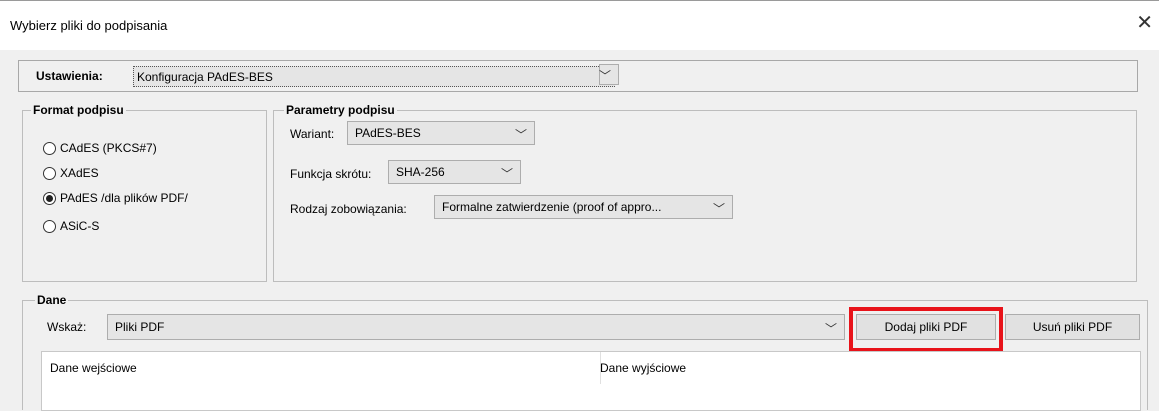 The image size is (1159, 411). I want to click on radio-label: XAdES, so click(79, 173).